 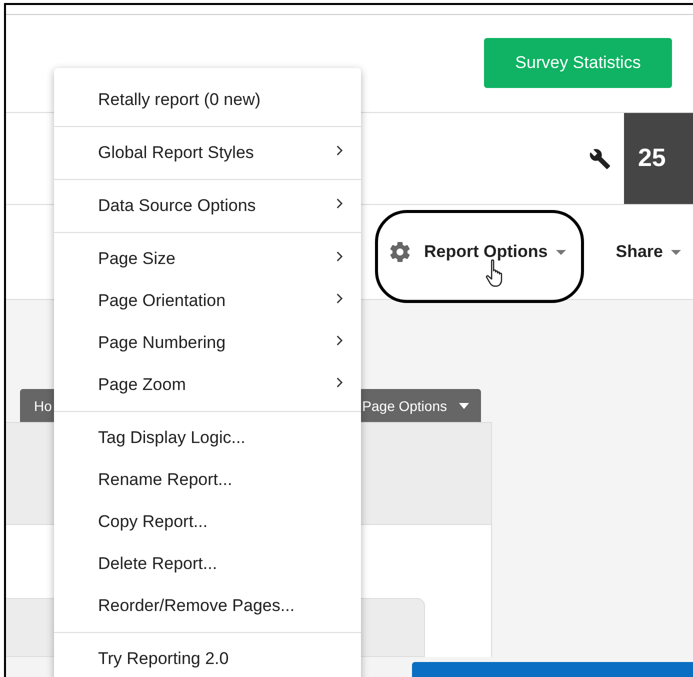 I want to click on menu-item: Page Numbering, so click(x=207, y=343).